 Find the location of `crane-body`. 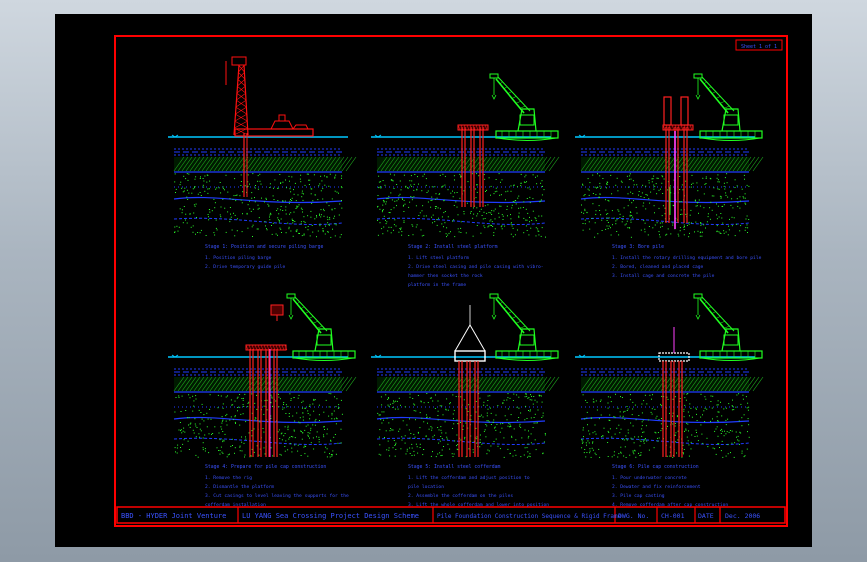

crane-body is located at coordinates (731, 340).